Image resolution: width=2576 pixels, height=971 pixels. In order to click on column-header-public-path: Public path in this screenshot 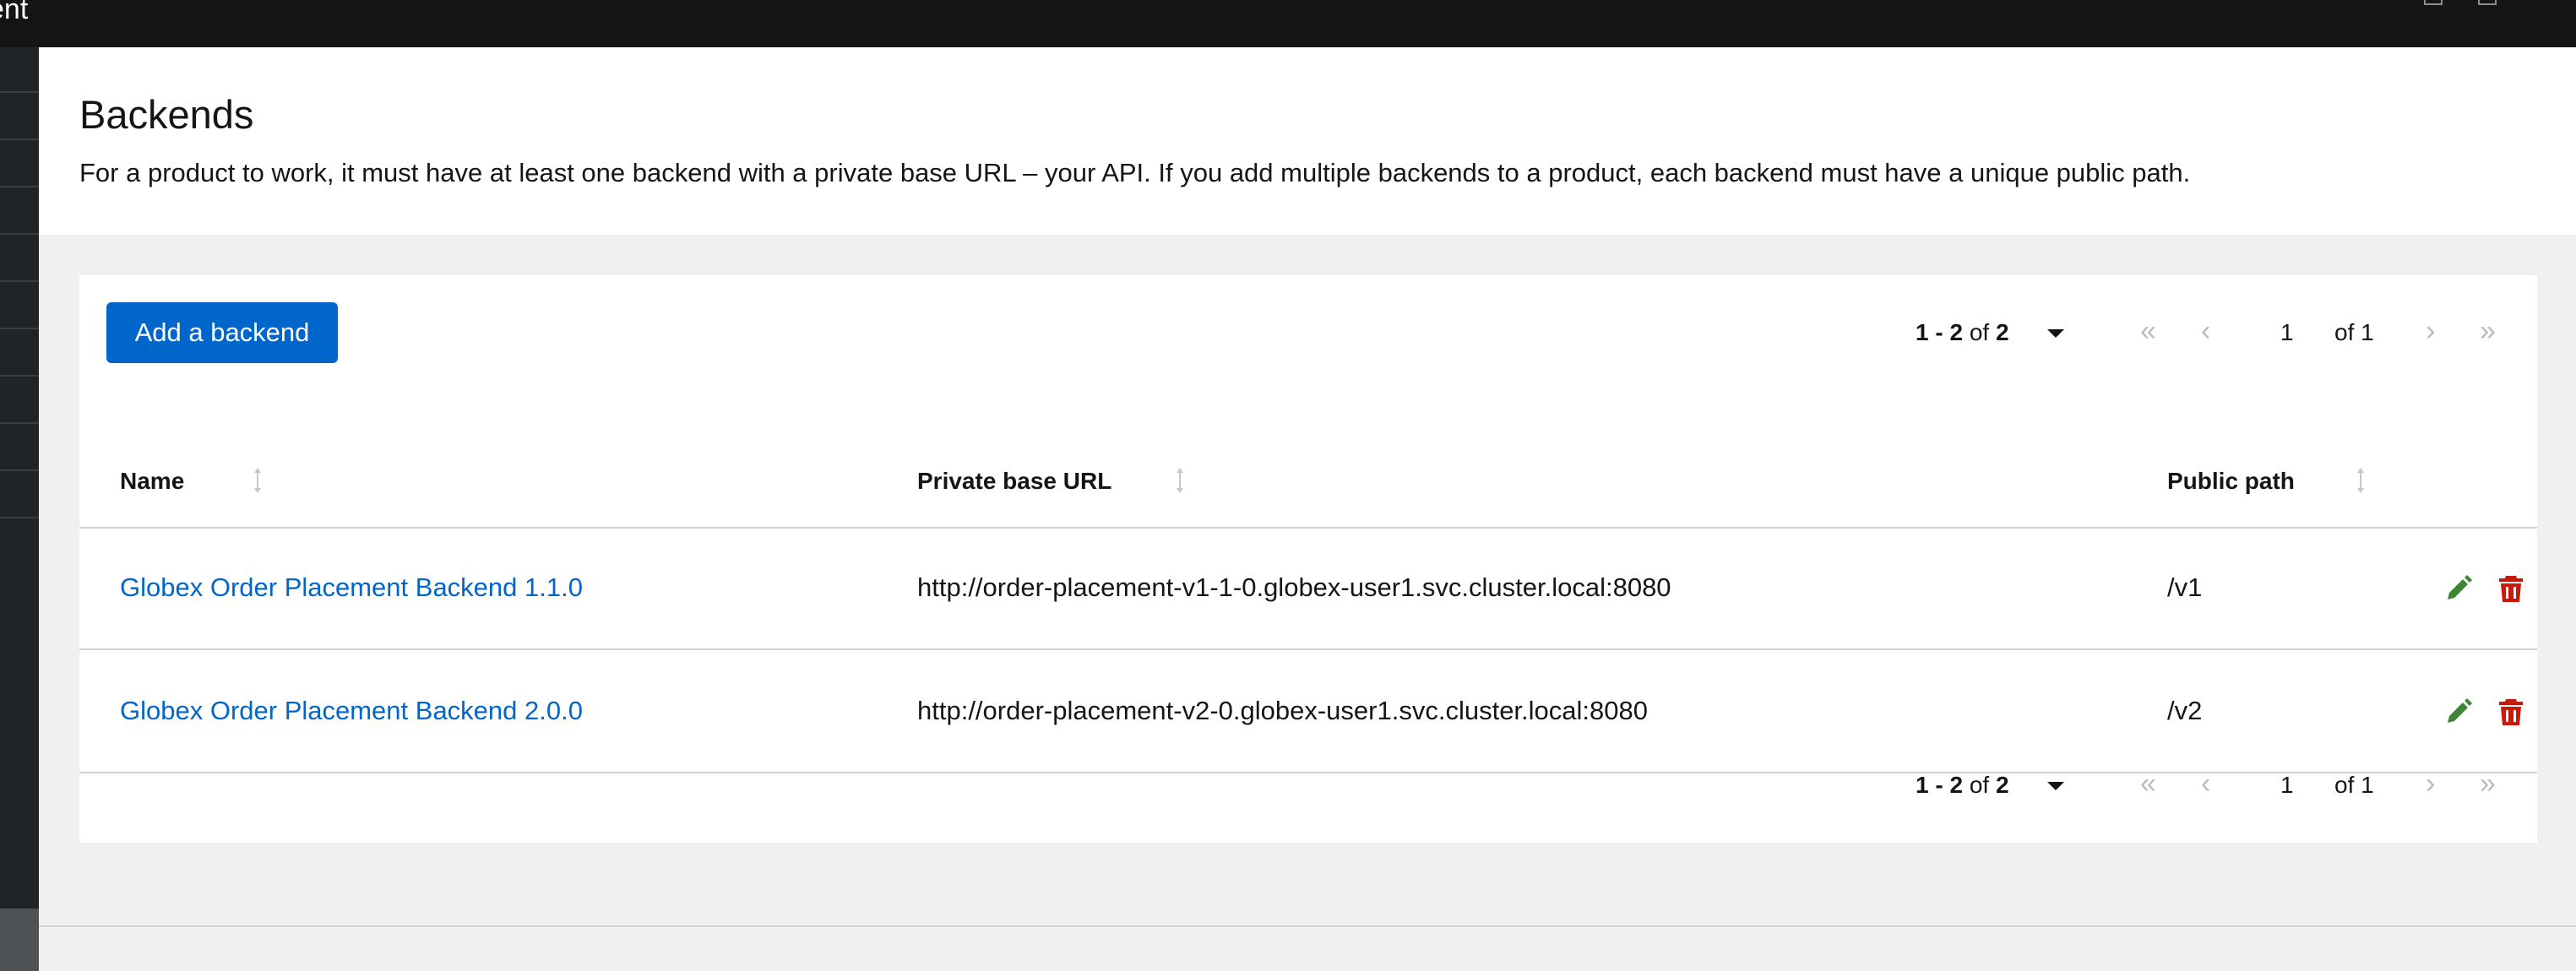, I will do `click(2231, 482)`.